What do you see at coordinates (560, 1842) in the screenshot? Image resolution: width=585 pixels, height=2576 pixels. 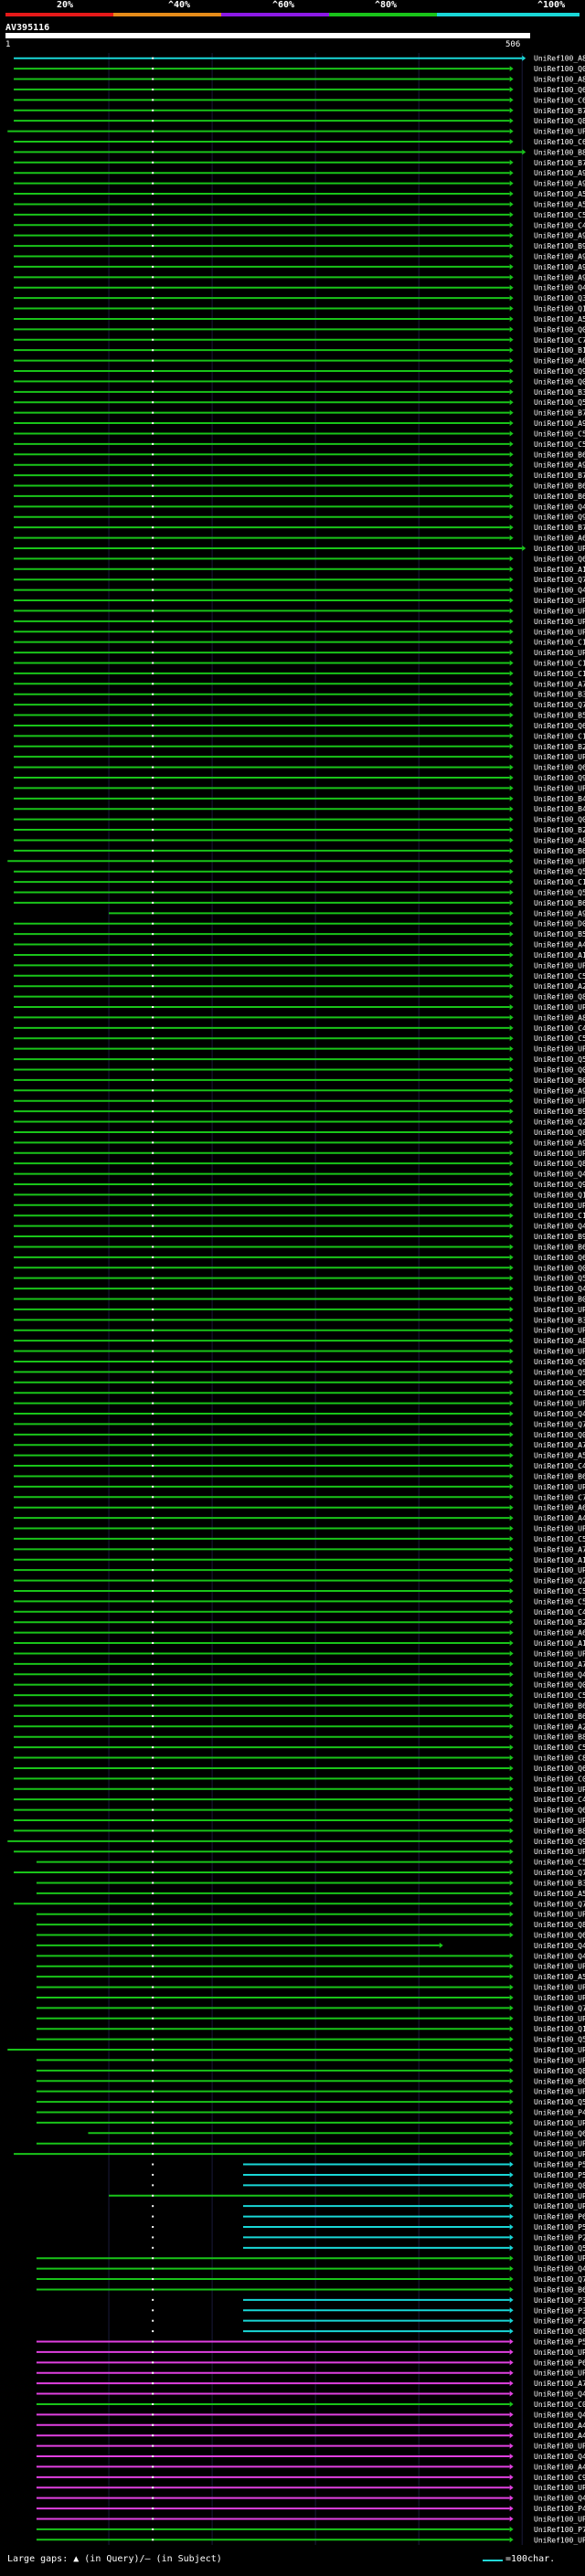 I see `hit-label: UniRef100_Q94109` at bounding box center [560, 1842].